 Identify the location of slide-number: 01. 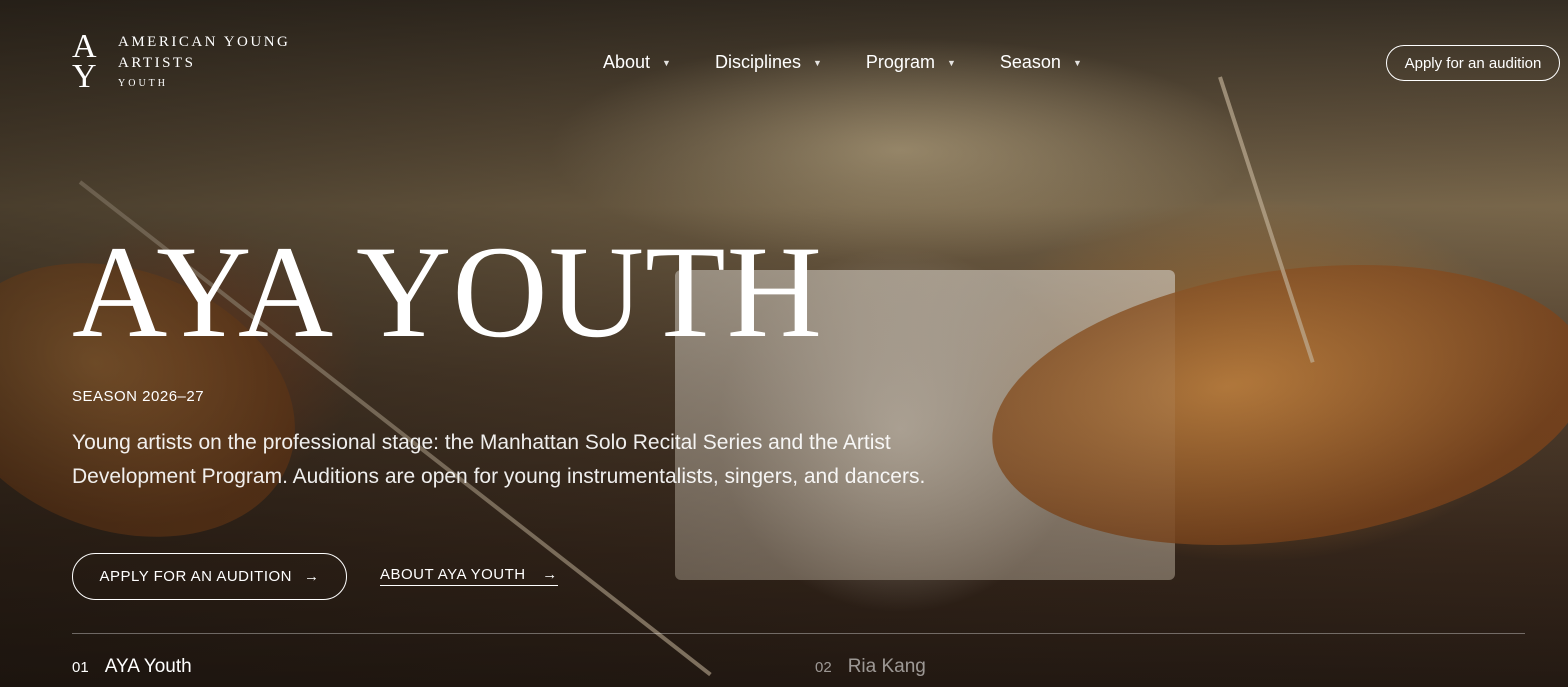
(80, 667).